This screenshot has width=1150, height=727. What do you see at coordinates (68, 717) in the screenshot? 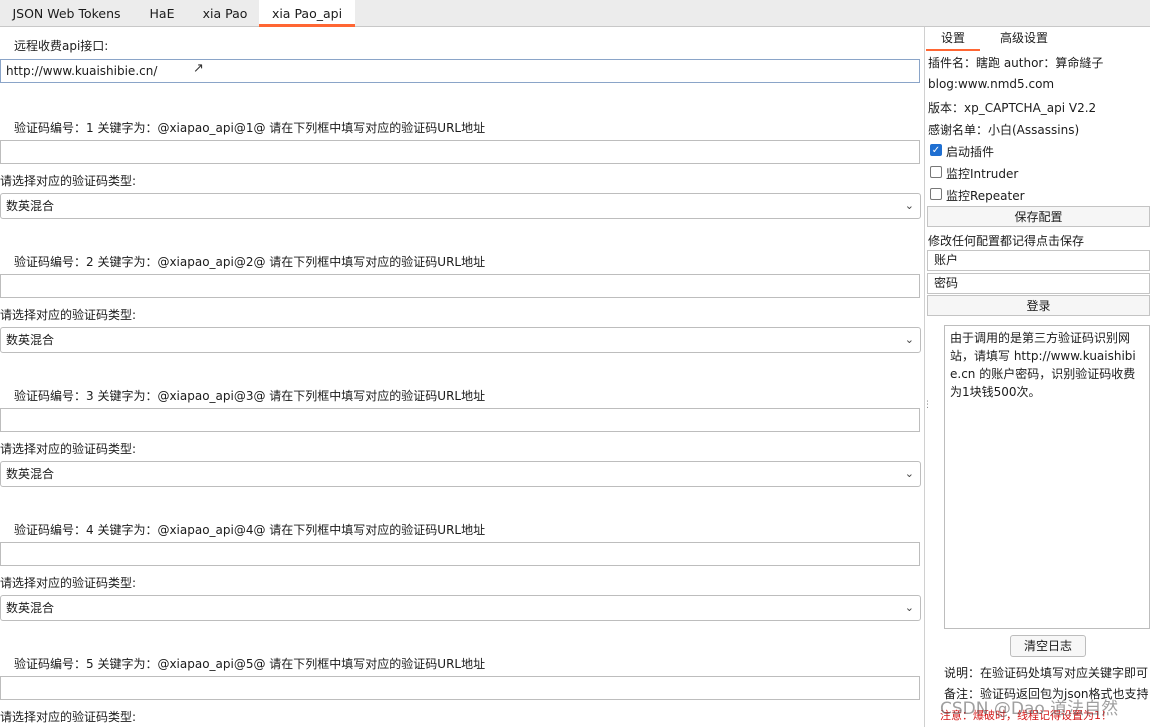
I see `captcha-type-label-5: 请选择对应的验证码类型:` at bounding box center [68, 717].